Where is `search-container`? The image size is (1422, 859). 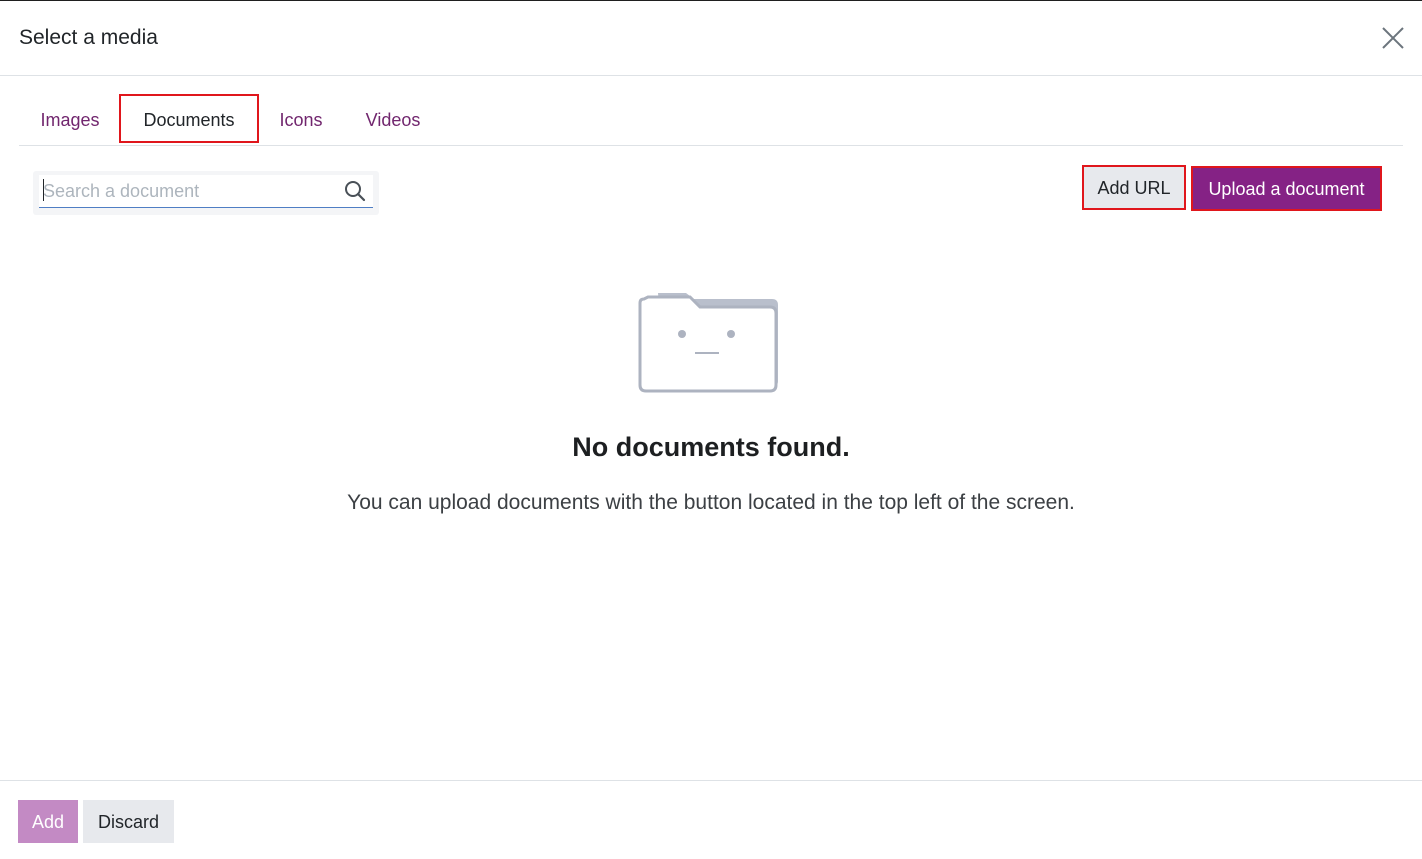
search-container is located at coordinates (206, 193).